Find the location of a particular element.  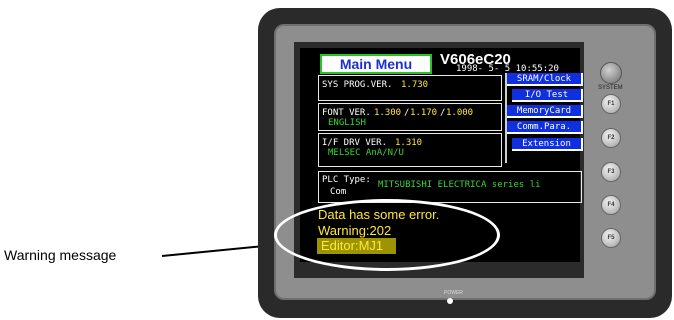

f1-key: F1 is located at coordinates (611, 104).